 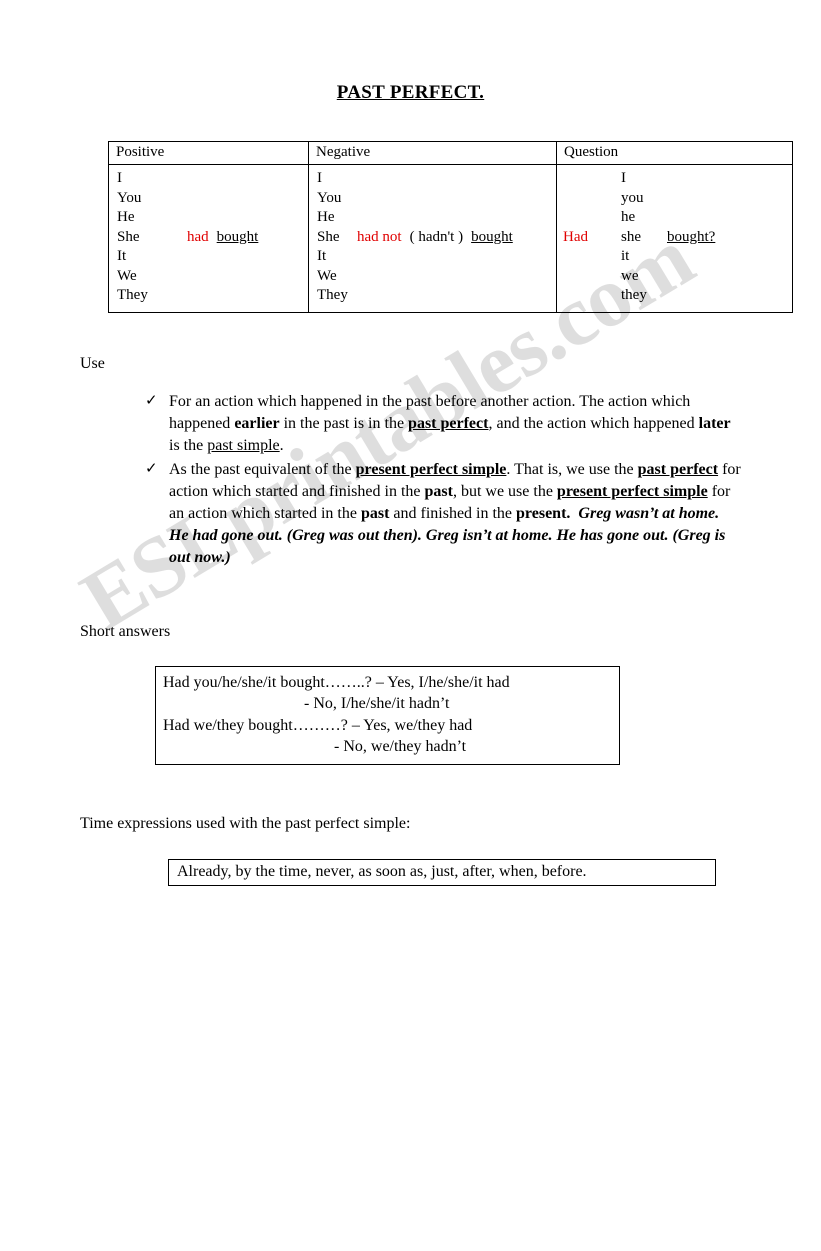 I want to click on short-answer-line-2: - No, I/he/she/it hadn’t, so click(x=377, y=703).